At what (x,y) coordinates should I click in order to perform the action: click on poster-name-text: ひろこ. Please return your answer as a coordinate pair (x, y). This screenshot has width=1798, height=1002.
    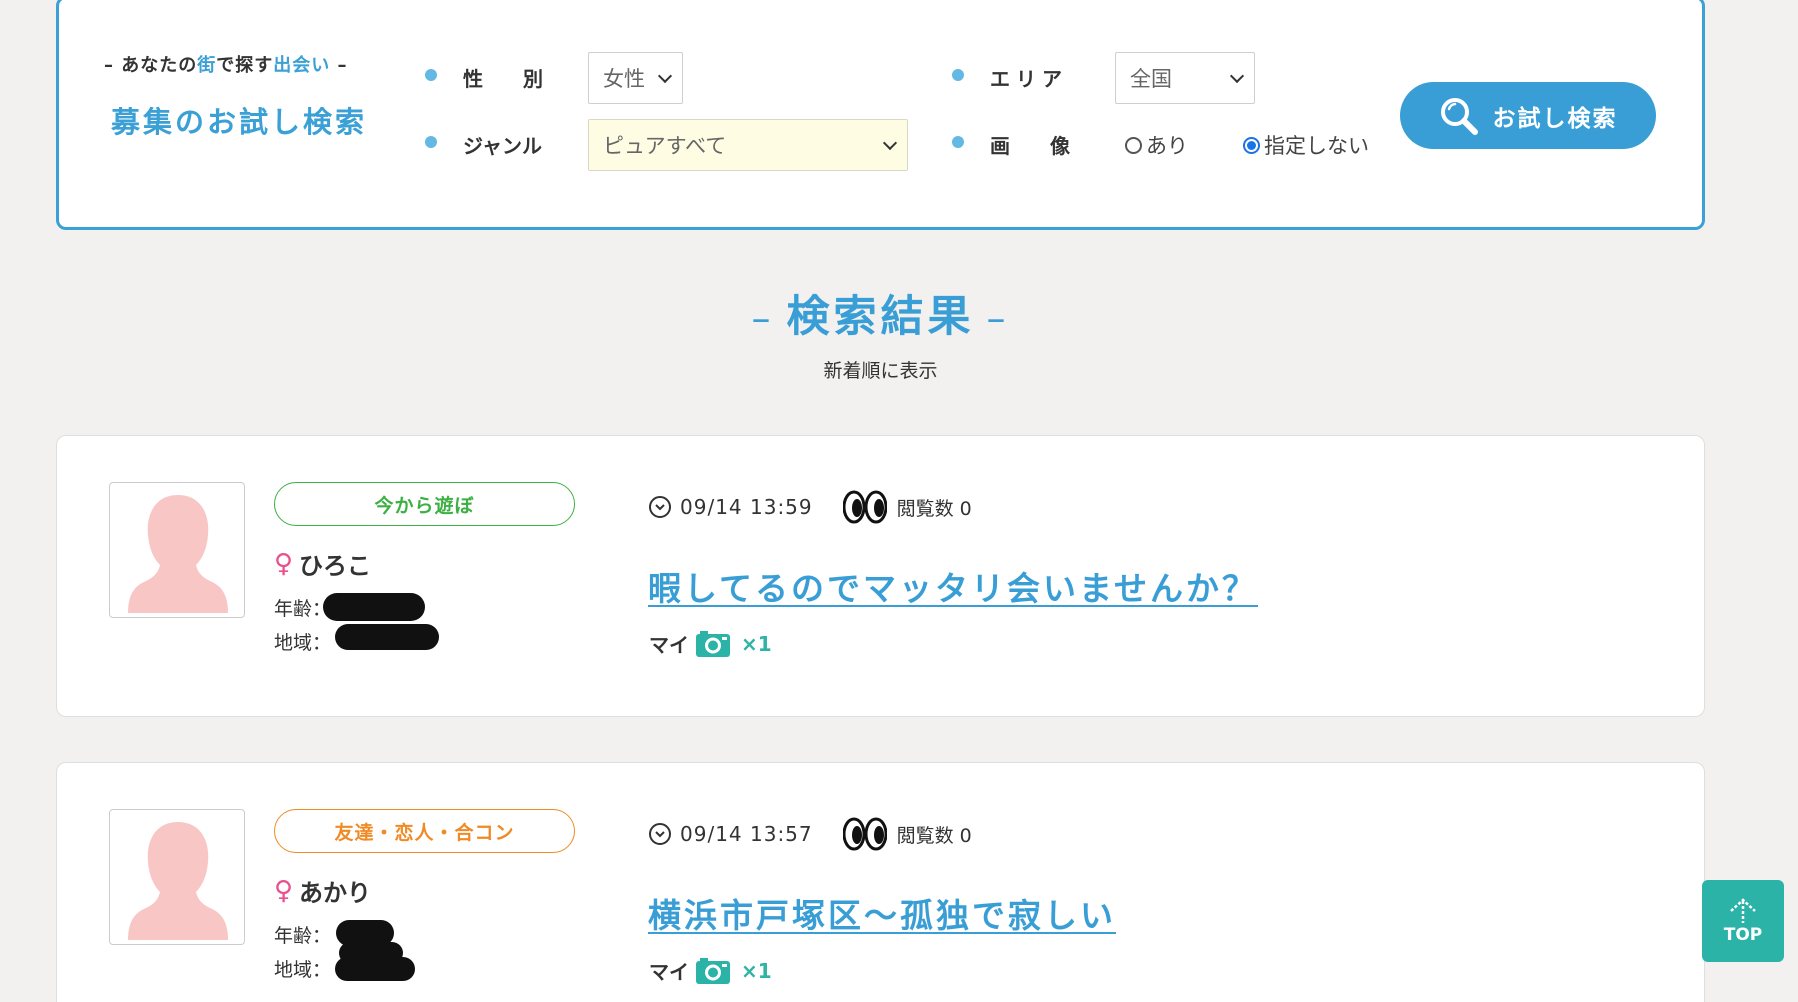
    Looking at the image, I should click on (335, 566).